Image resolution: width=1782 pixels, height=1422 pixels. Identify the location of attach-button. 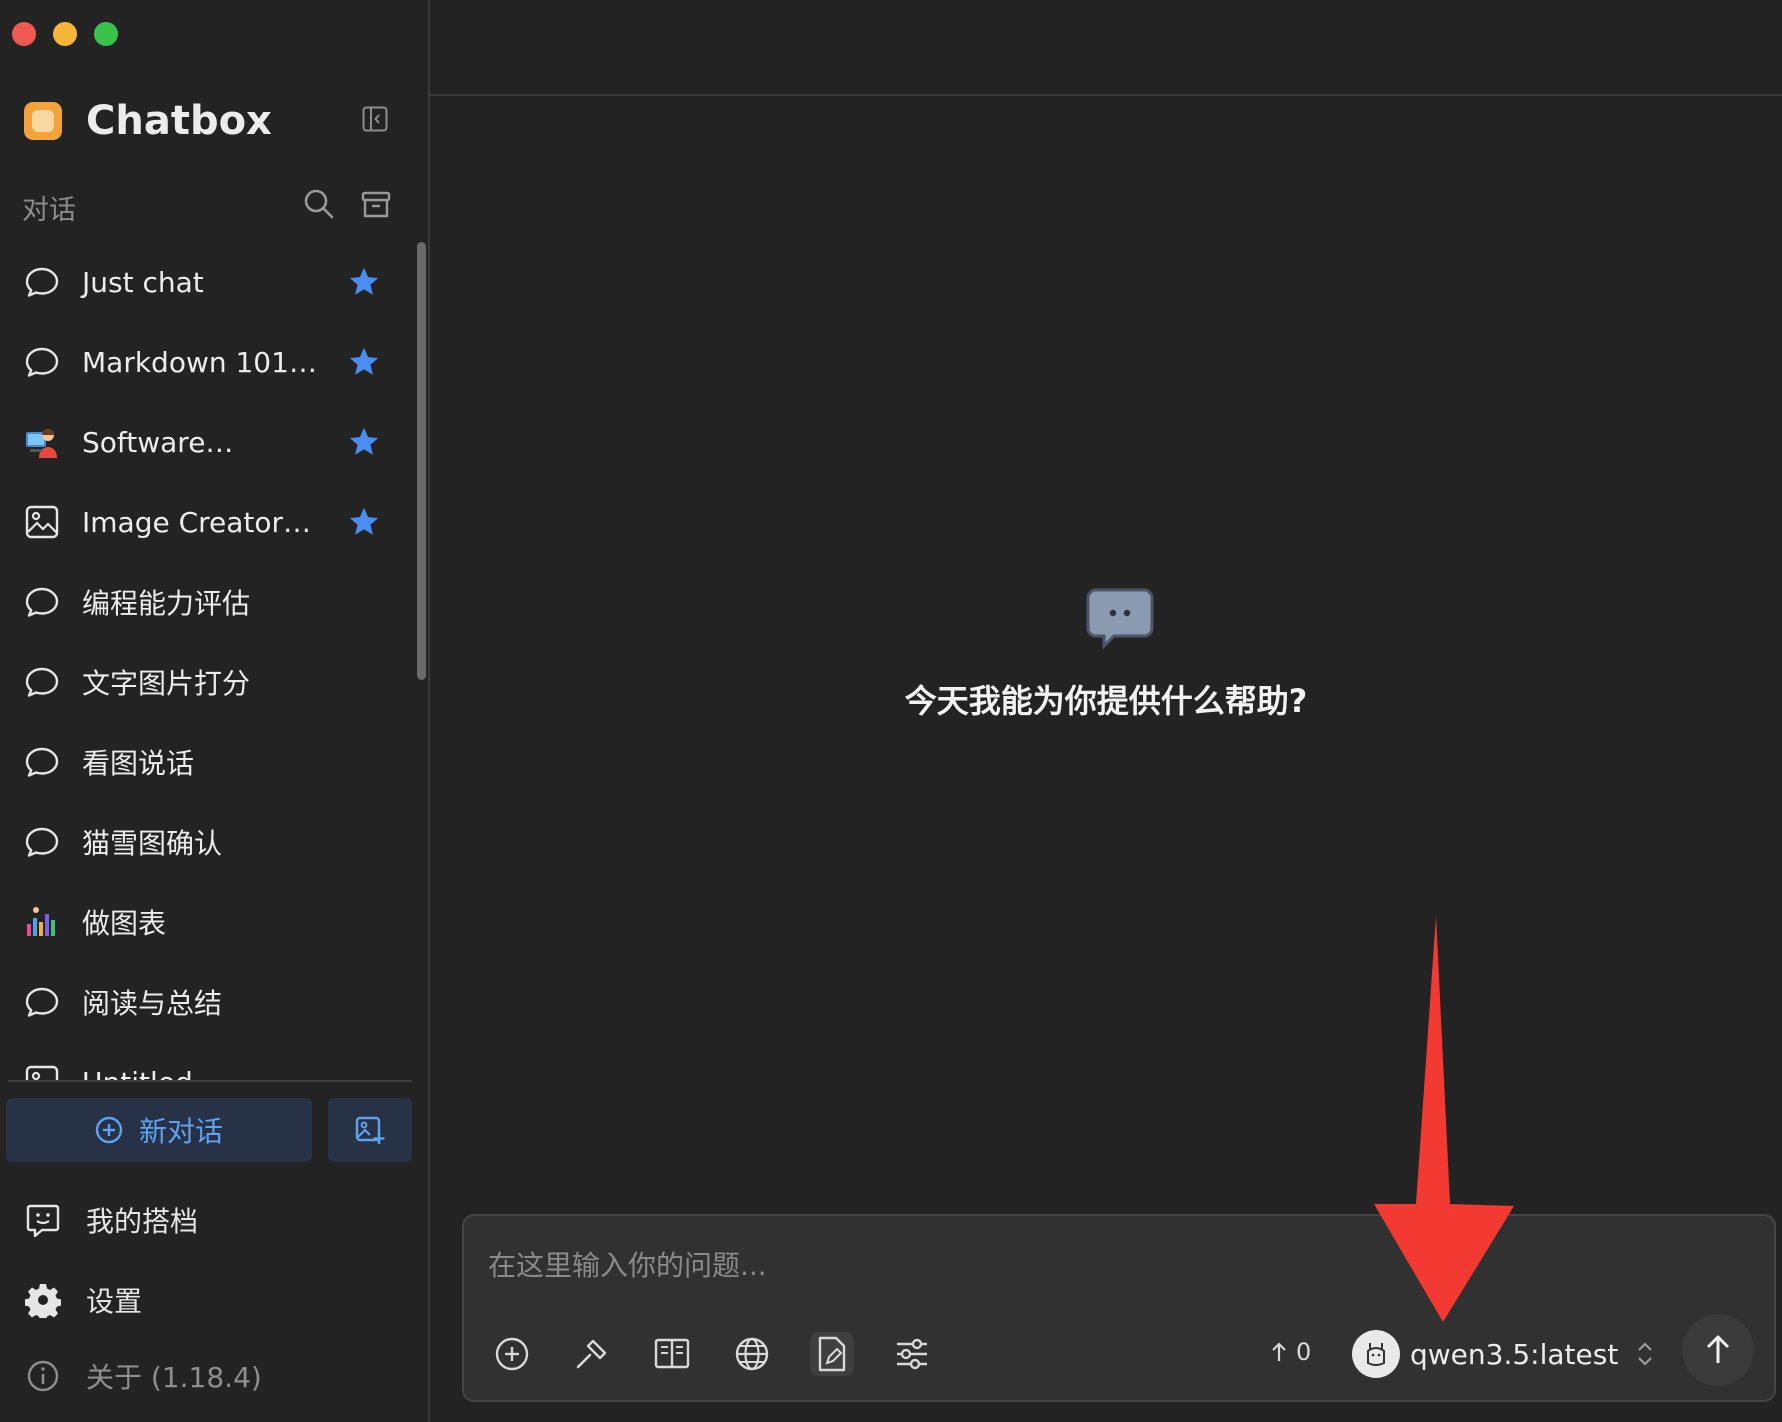
(512, 1354).